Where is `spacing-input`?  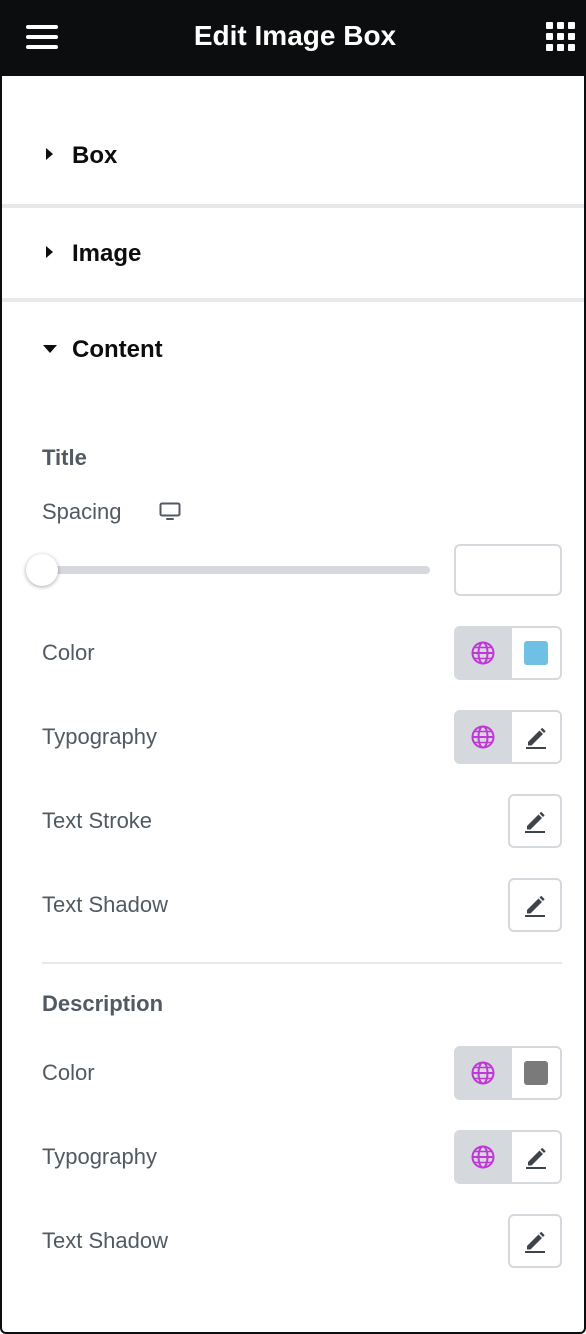
spacing-input is located at coordinates (508, 570).